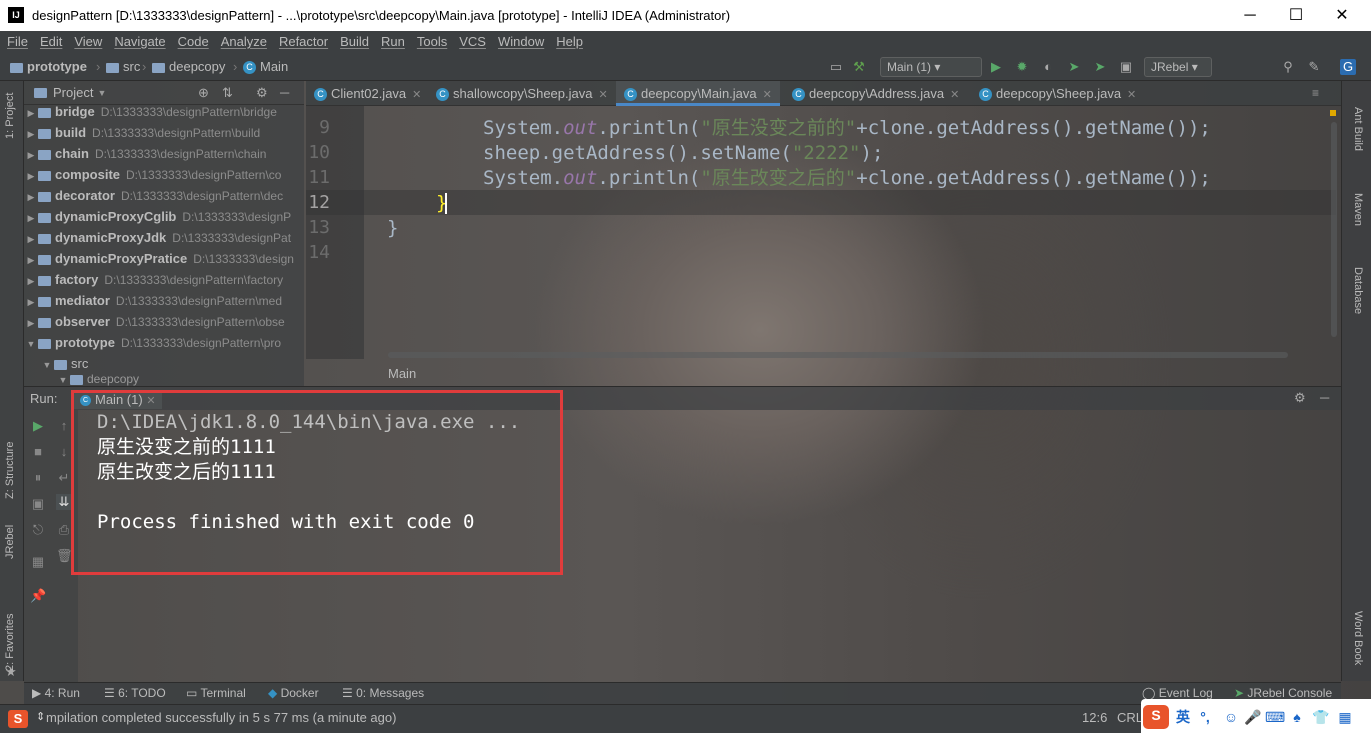 The height and width of the screenshot is (733, 1371). I want to click on voice-icon: 🎤, so click(1253, 717).